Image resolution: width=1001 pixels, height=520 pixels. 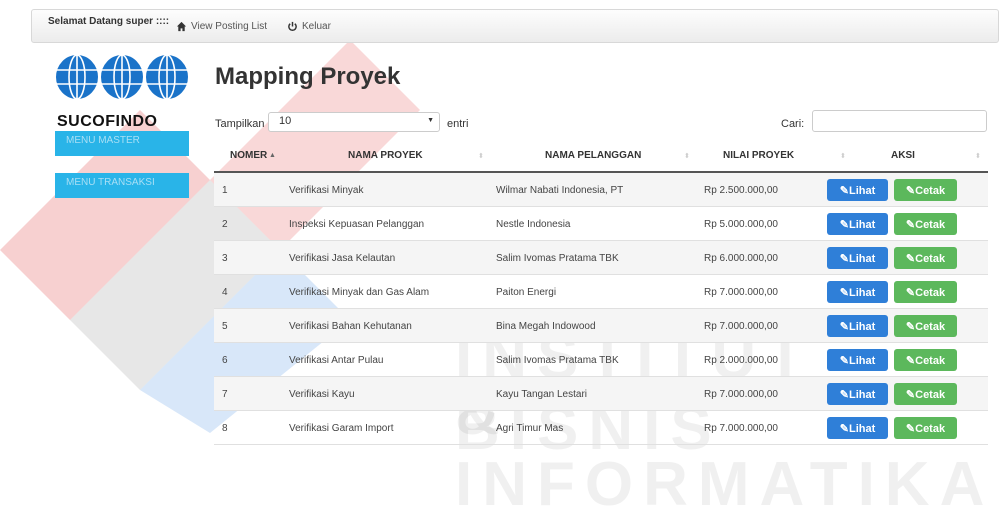 What do you see at coordinates (109, 21) in the screenshot?
I see `welcome-text: Selamat Datang super ::::` at bounding box center [109, 21].